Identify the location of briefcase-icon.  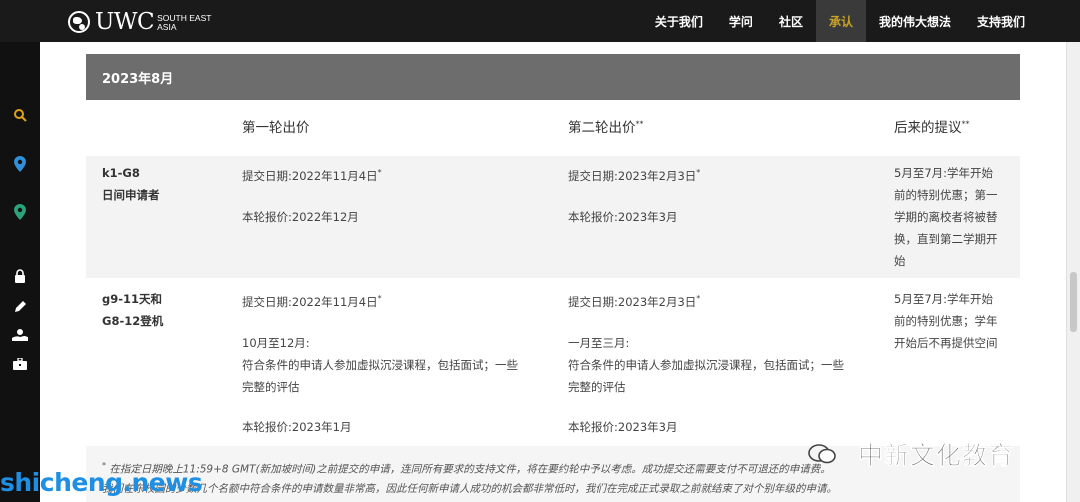
(20, 364).